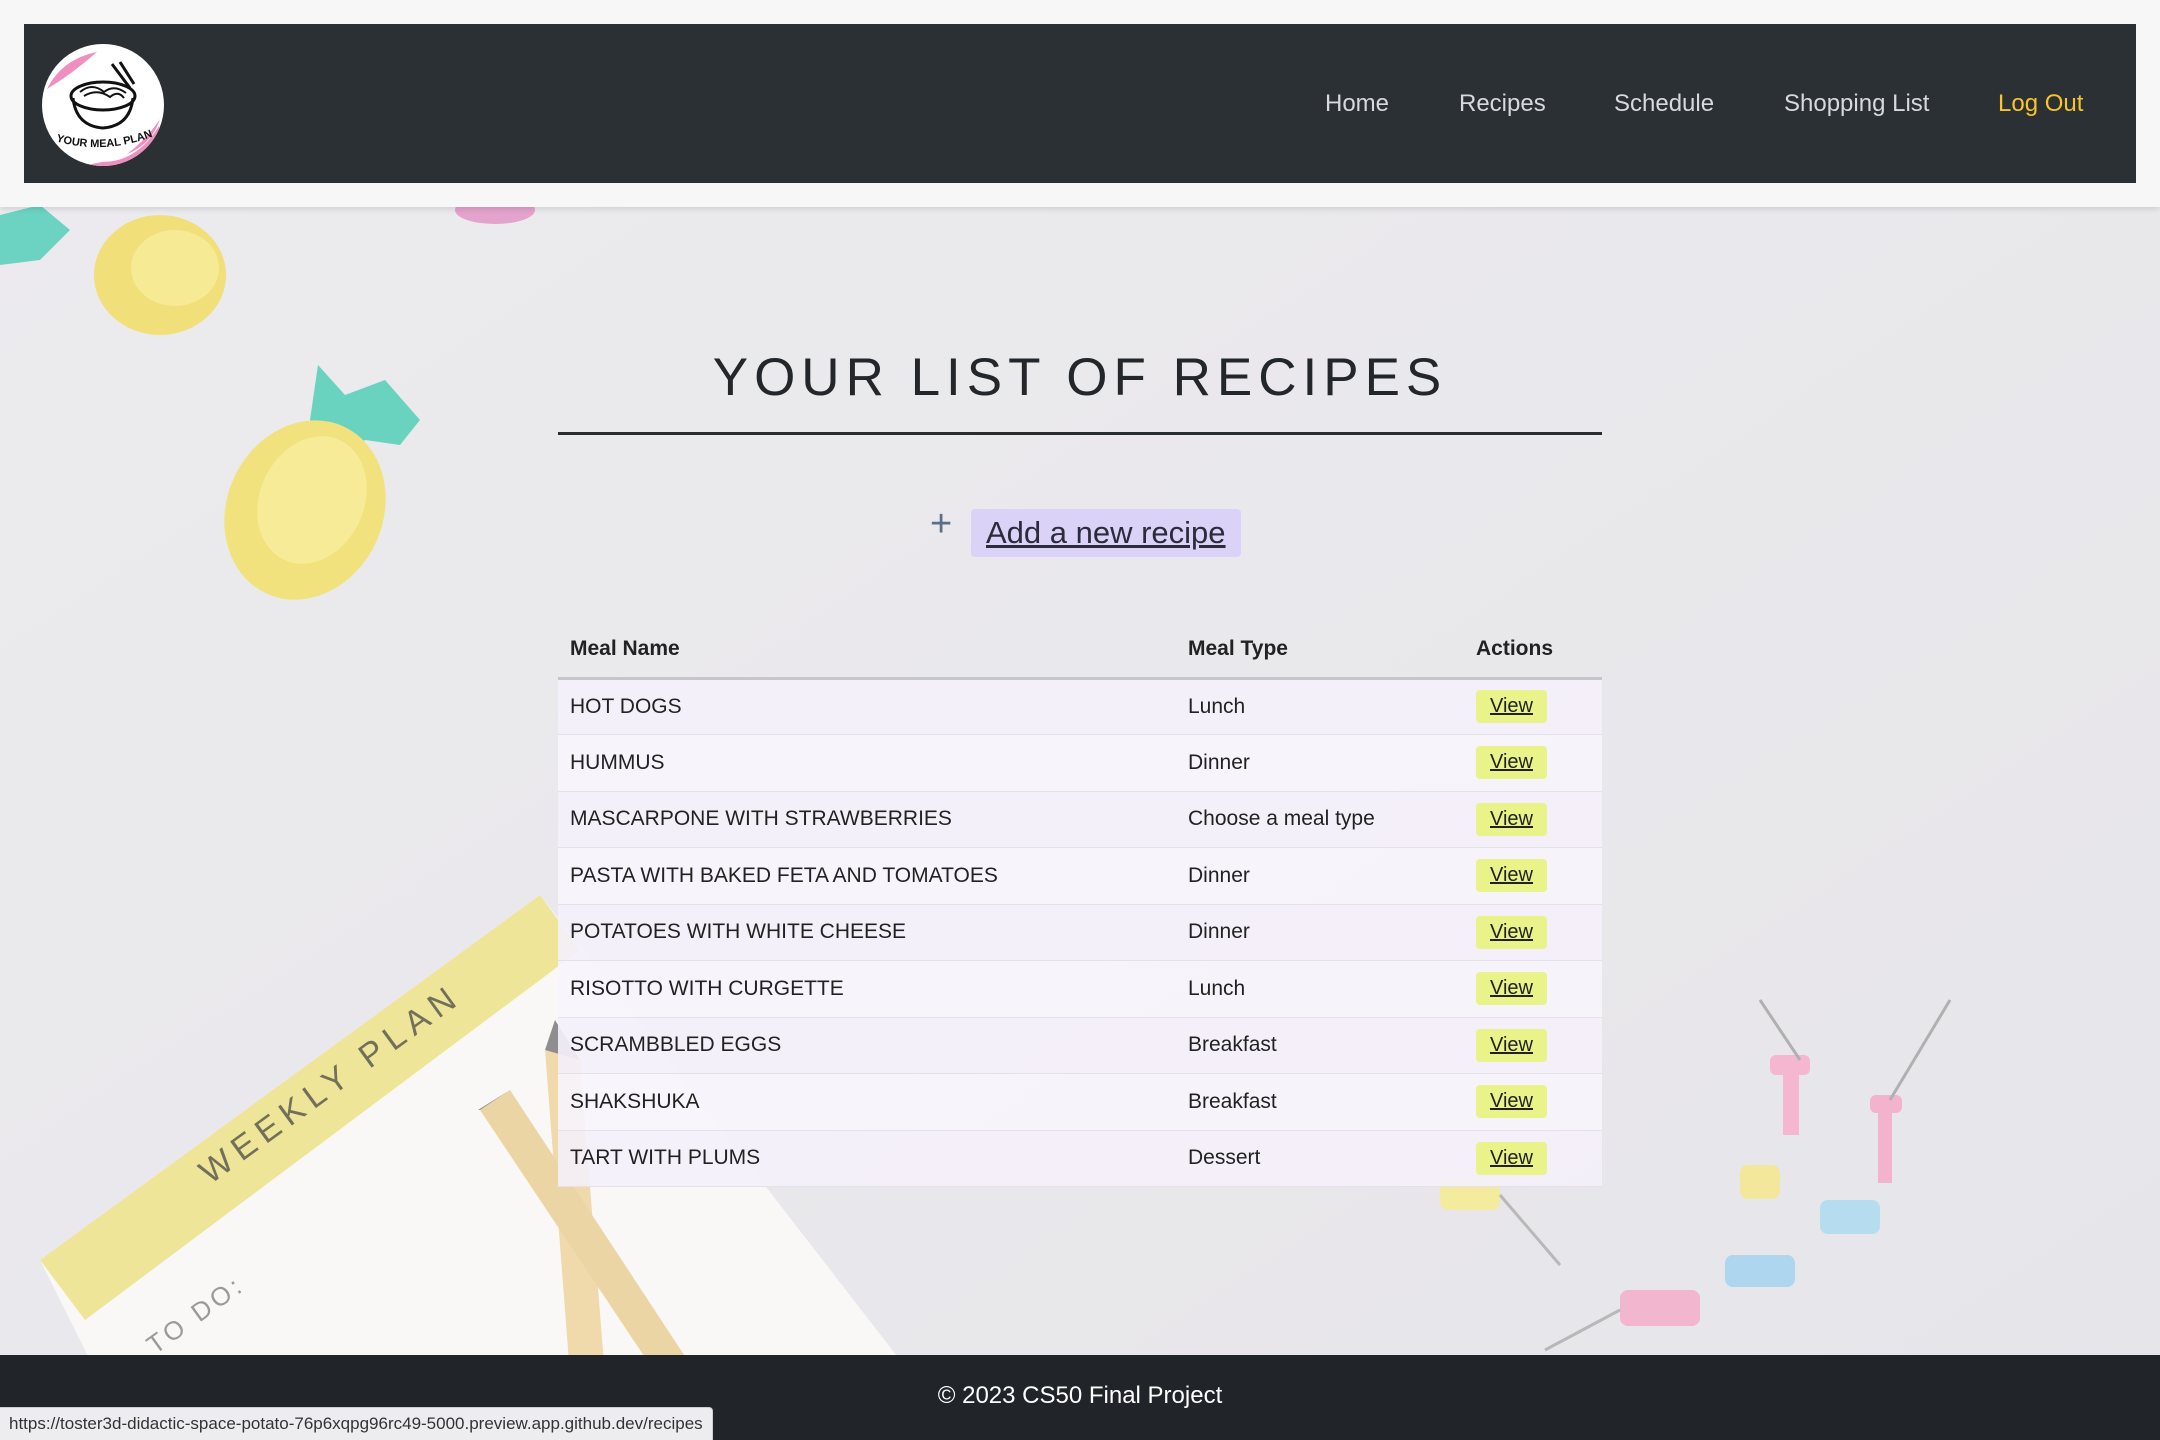  What do you see at coordinates (1080, 377) in the screenshot?
I see `page-title: YOUR LIST OF RECIPES` at bounding box center [1080, 377].